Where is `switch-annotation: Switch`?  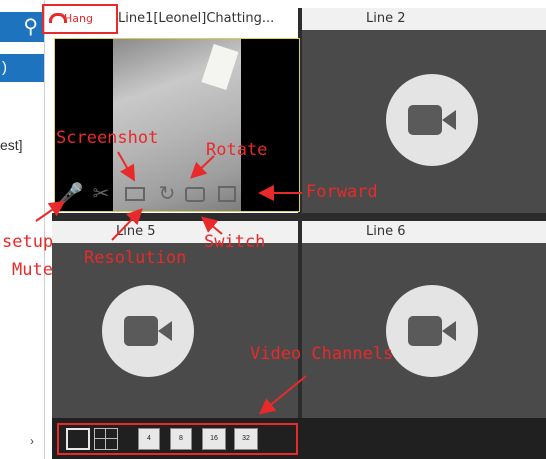 switch-annotation: Switch is located at coordinates (235, 242).